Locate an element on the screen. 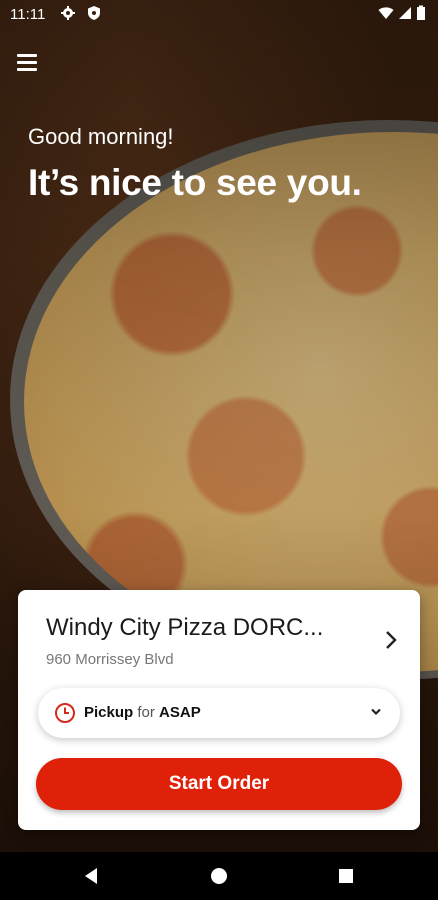 This screenshot has width=438, height=900. pickup-connector: for is located at coordinates (146, 712).